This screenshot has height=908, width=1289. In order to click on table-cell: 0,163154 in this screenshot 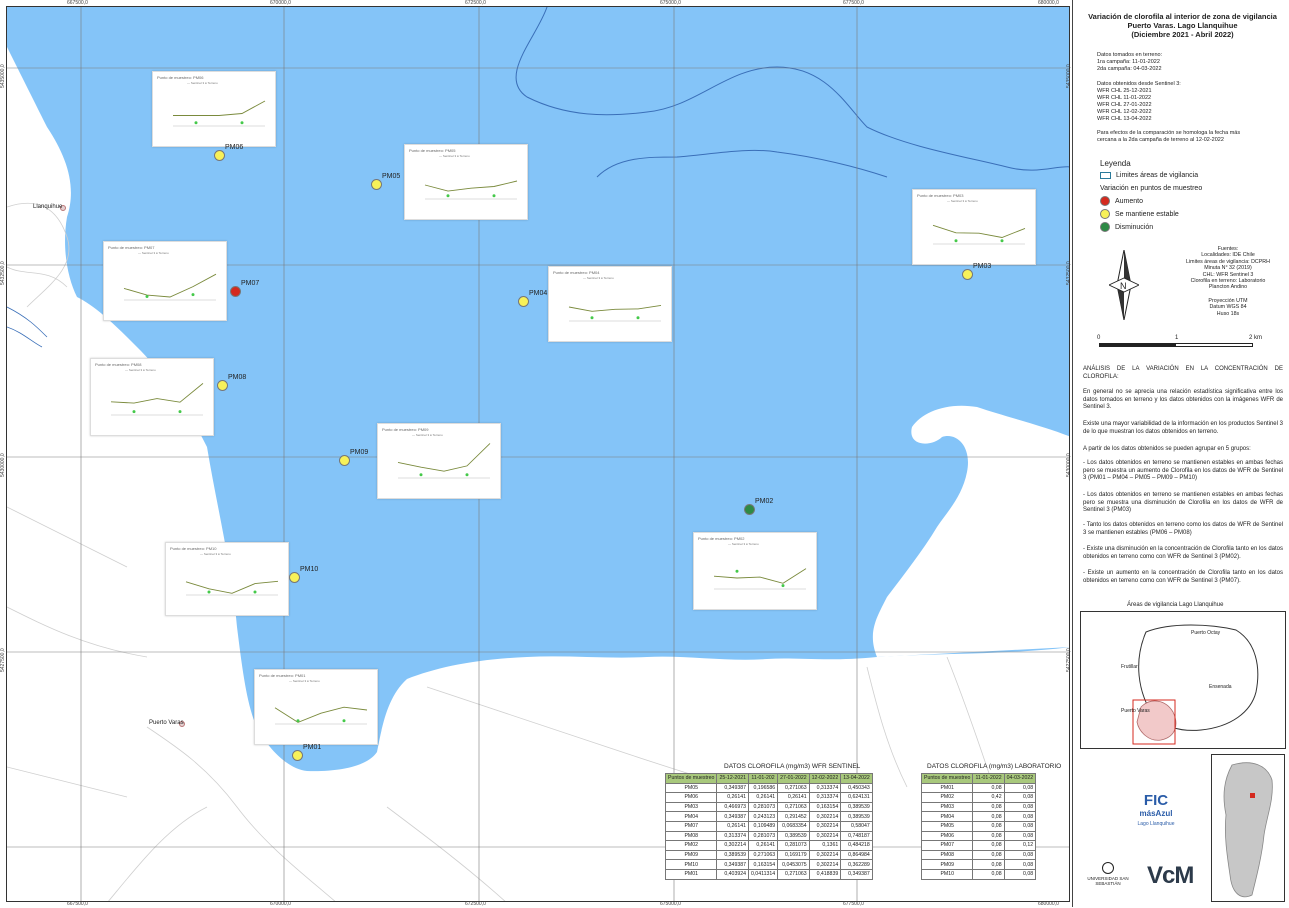, I will do `click(825, 807)`.